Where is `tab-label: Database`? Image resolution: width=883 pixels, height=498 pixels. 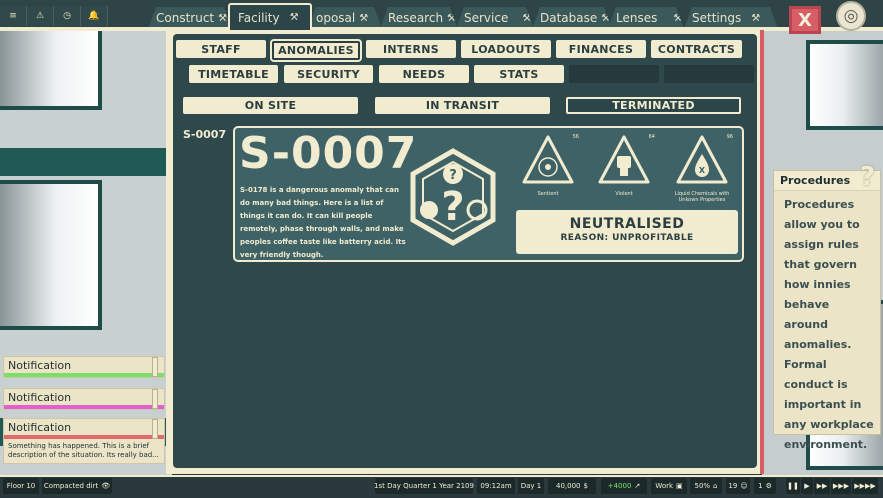 tab-label: Database is located at coordinates (569, 18).